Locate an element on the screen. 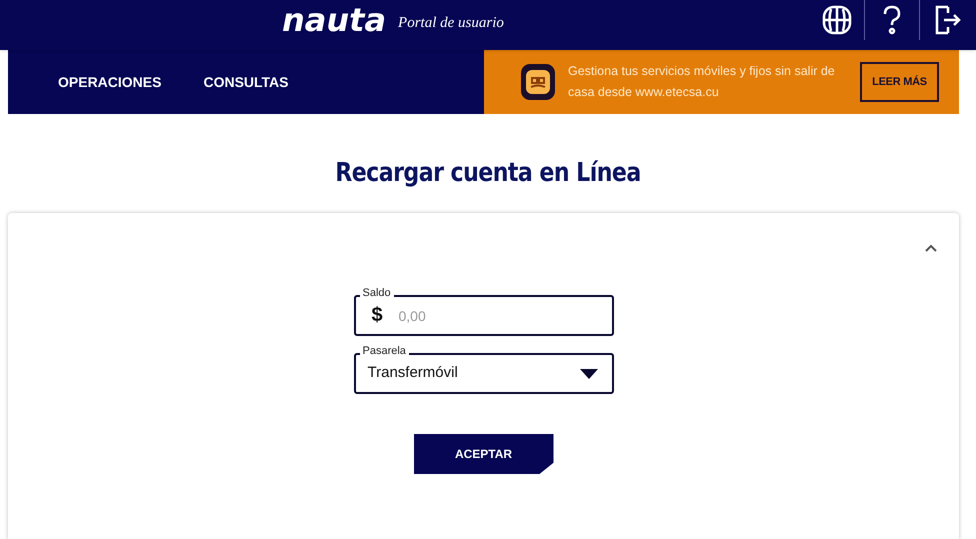 This screenshot has height=539, width=976. nav-link: OPERACIONES is located at coordinates (110, 82).